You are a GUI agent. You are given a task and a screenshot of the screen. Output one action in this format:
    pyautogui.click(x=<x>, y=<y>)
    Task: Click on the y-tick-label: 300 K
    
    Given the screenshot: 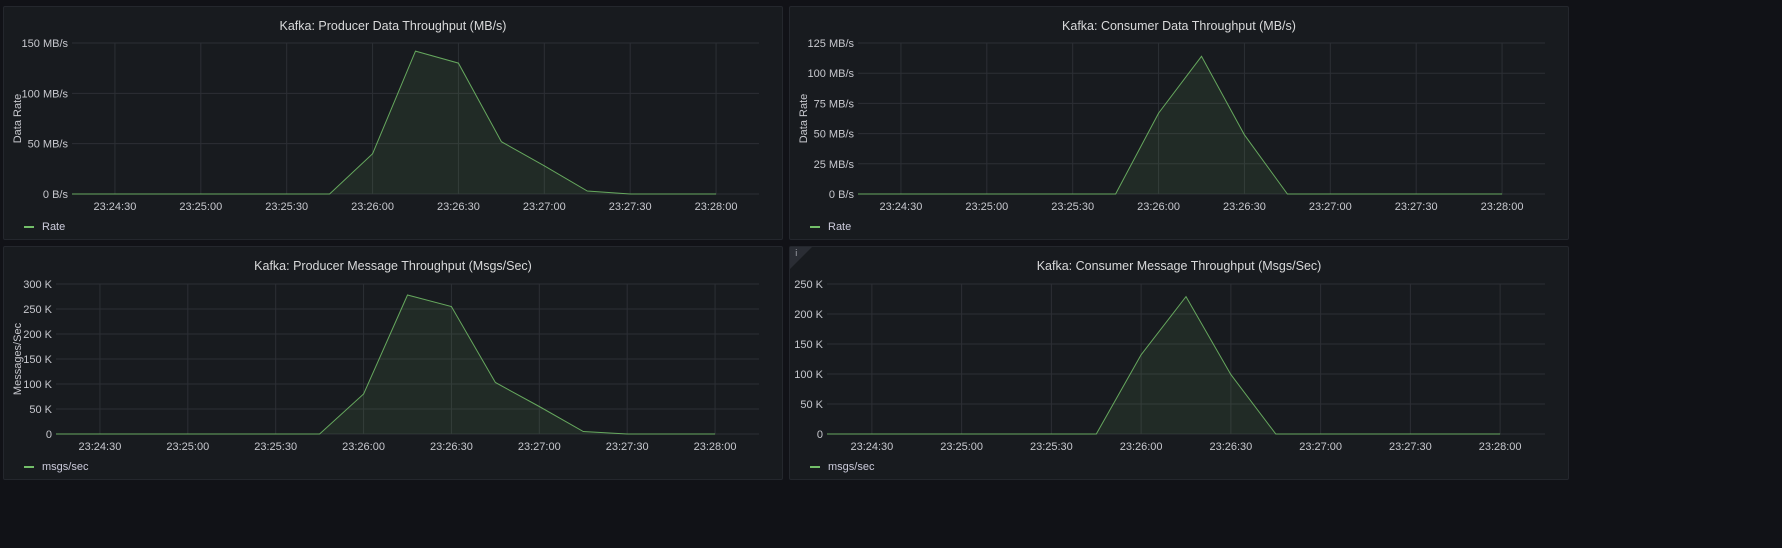 What is the action you would take?
    pyautogui.click(x=37, y=285)
    